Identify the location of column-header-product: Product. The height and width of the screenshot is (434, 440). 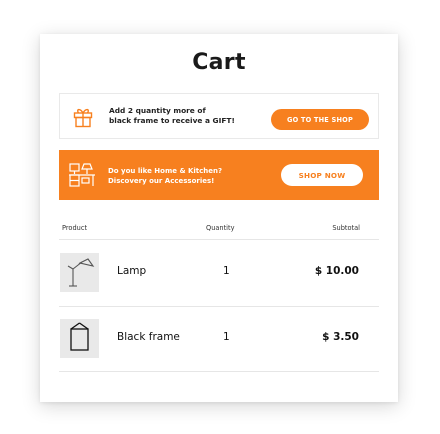
(75, 228).